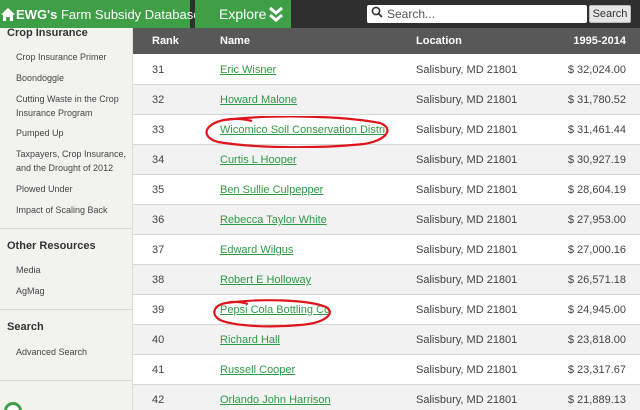 This screenshot has width=640, height=410. I want to click on table-header: Rank Name Location 1995-2014, so click(386, 41).